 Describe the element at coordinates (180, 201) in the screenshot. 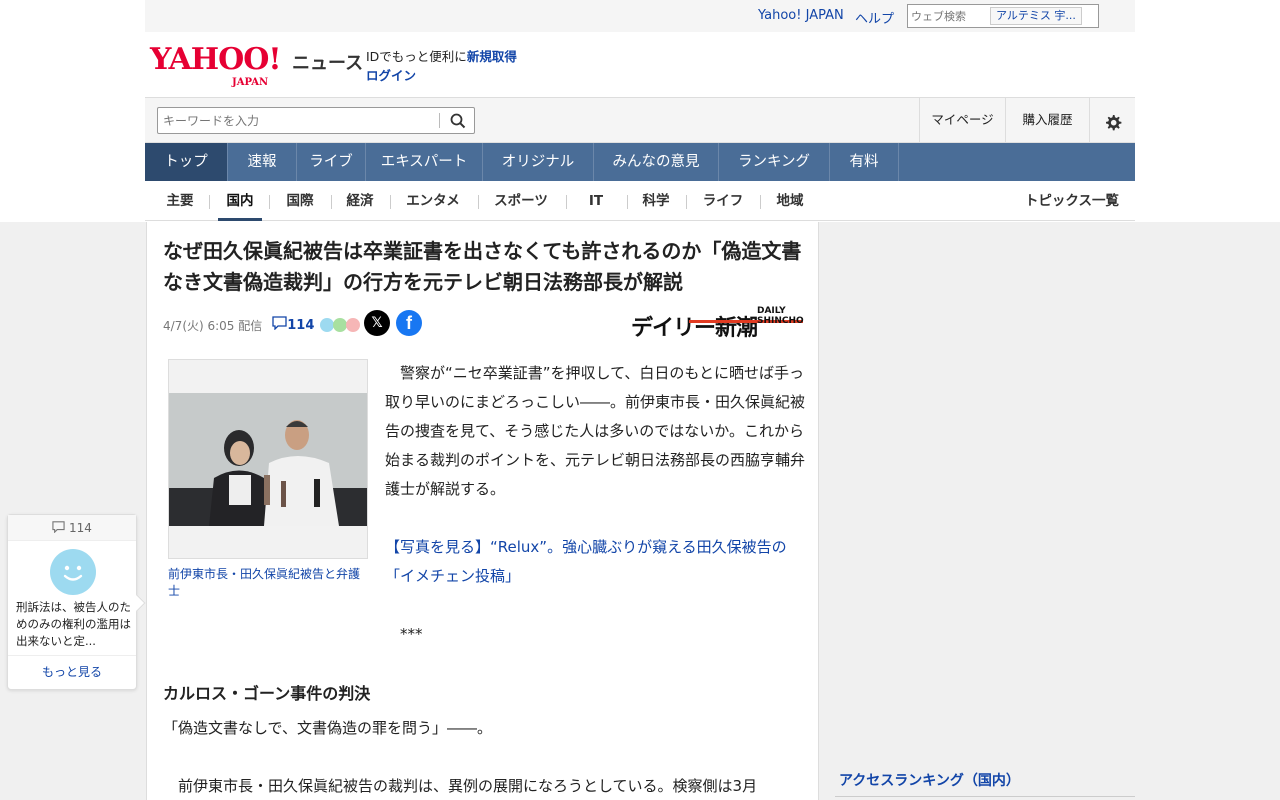

I see `cat-main: 主要` at that location.